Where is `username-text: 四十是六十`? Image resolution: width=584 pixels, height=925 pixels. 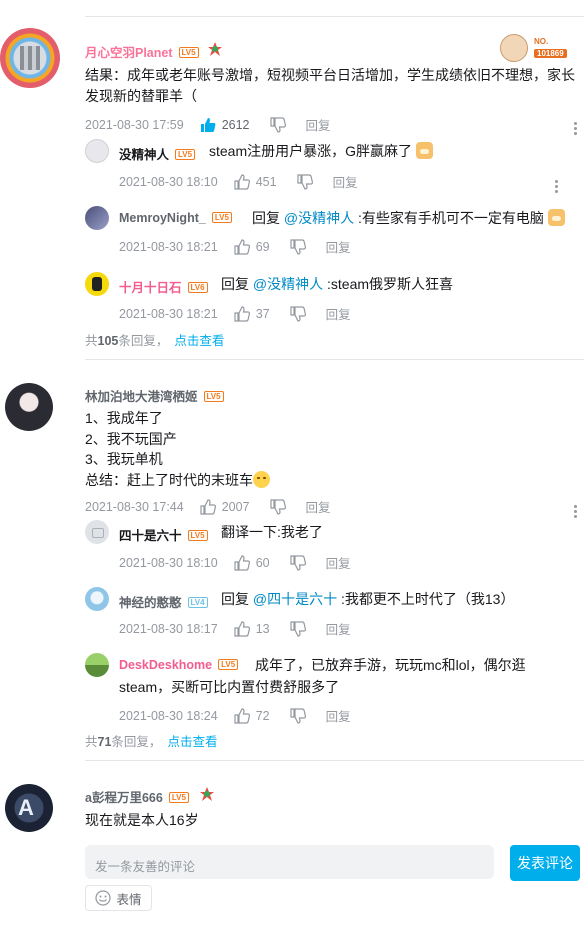 username-text: 四十是六十 is located at coordinates (150, 536).